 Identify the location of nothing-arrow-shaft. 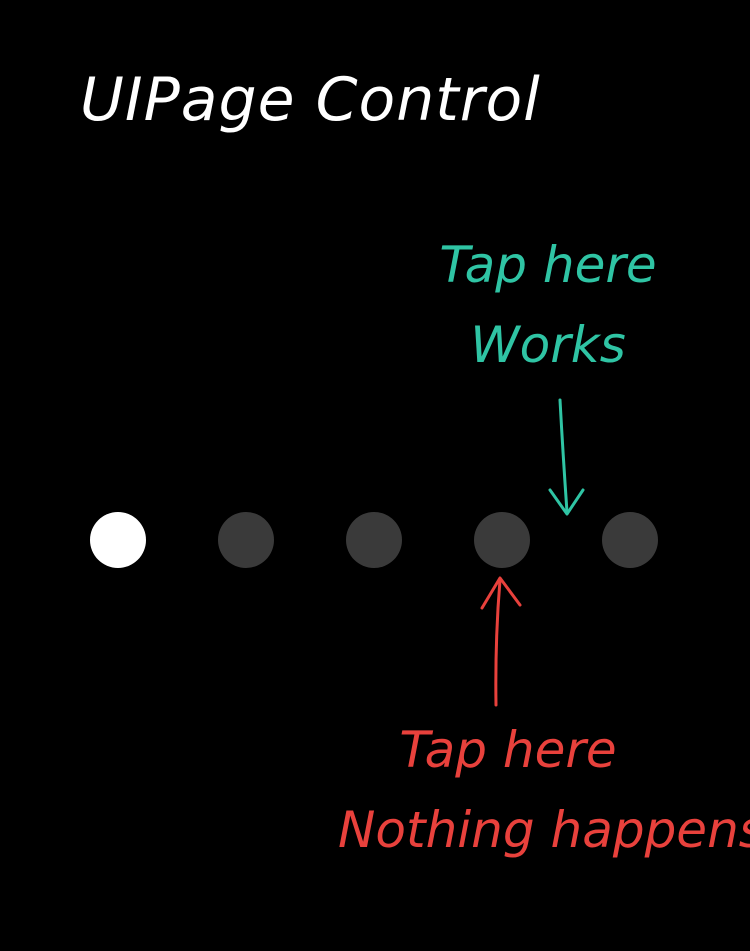
(498, 642).